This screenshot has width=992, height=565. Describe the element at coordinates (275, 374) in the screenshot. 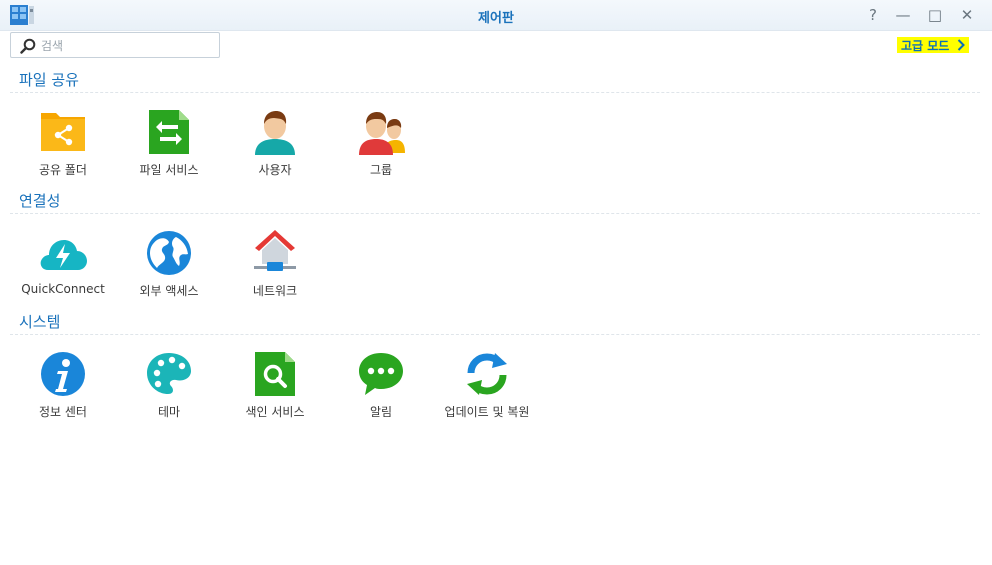

I see `indexing-service-icon` at that location.